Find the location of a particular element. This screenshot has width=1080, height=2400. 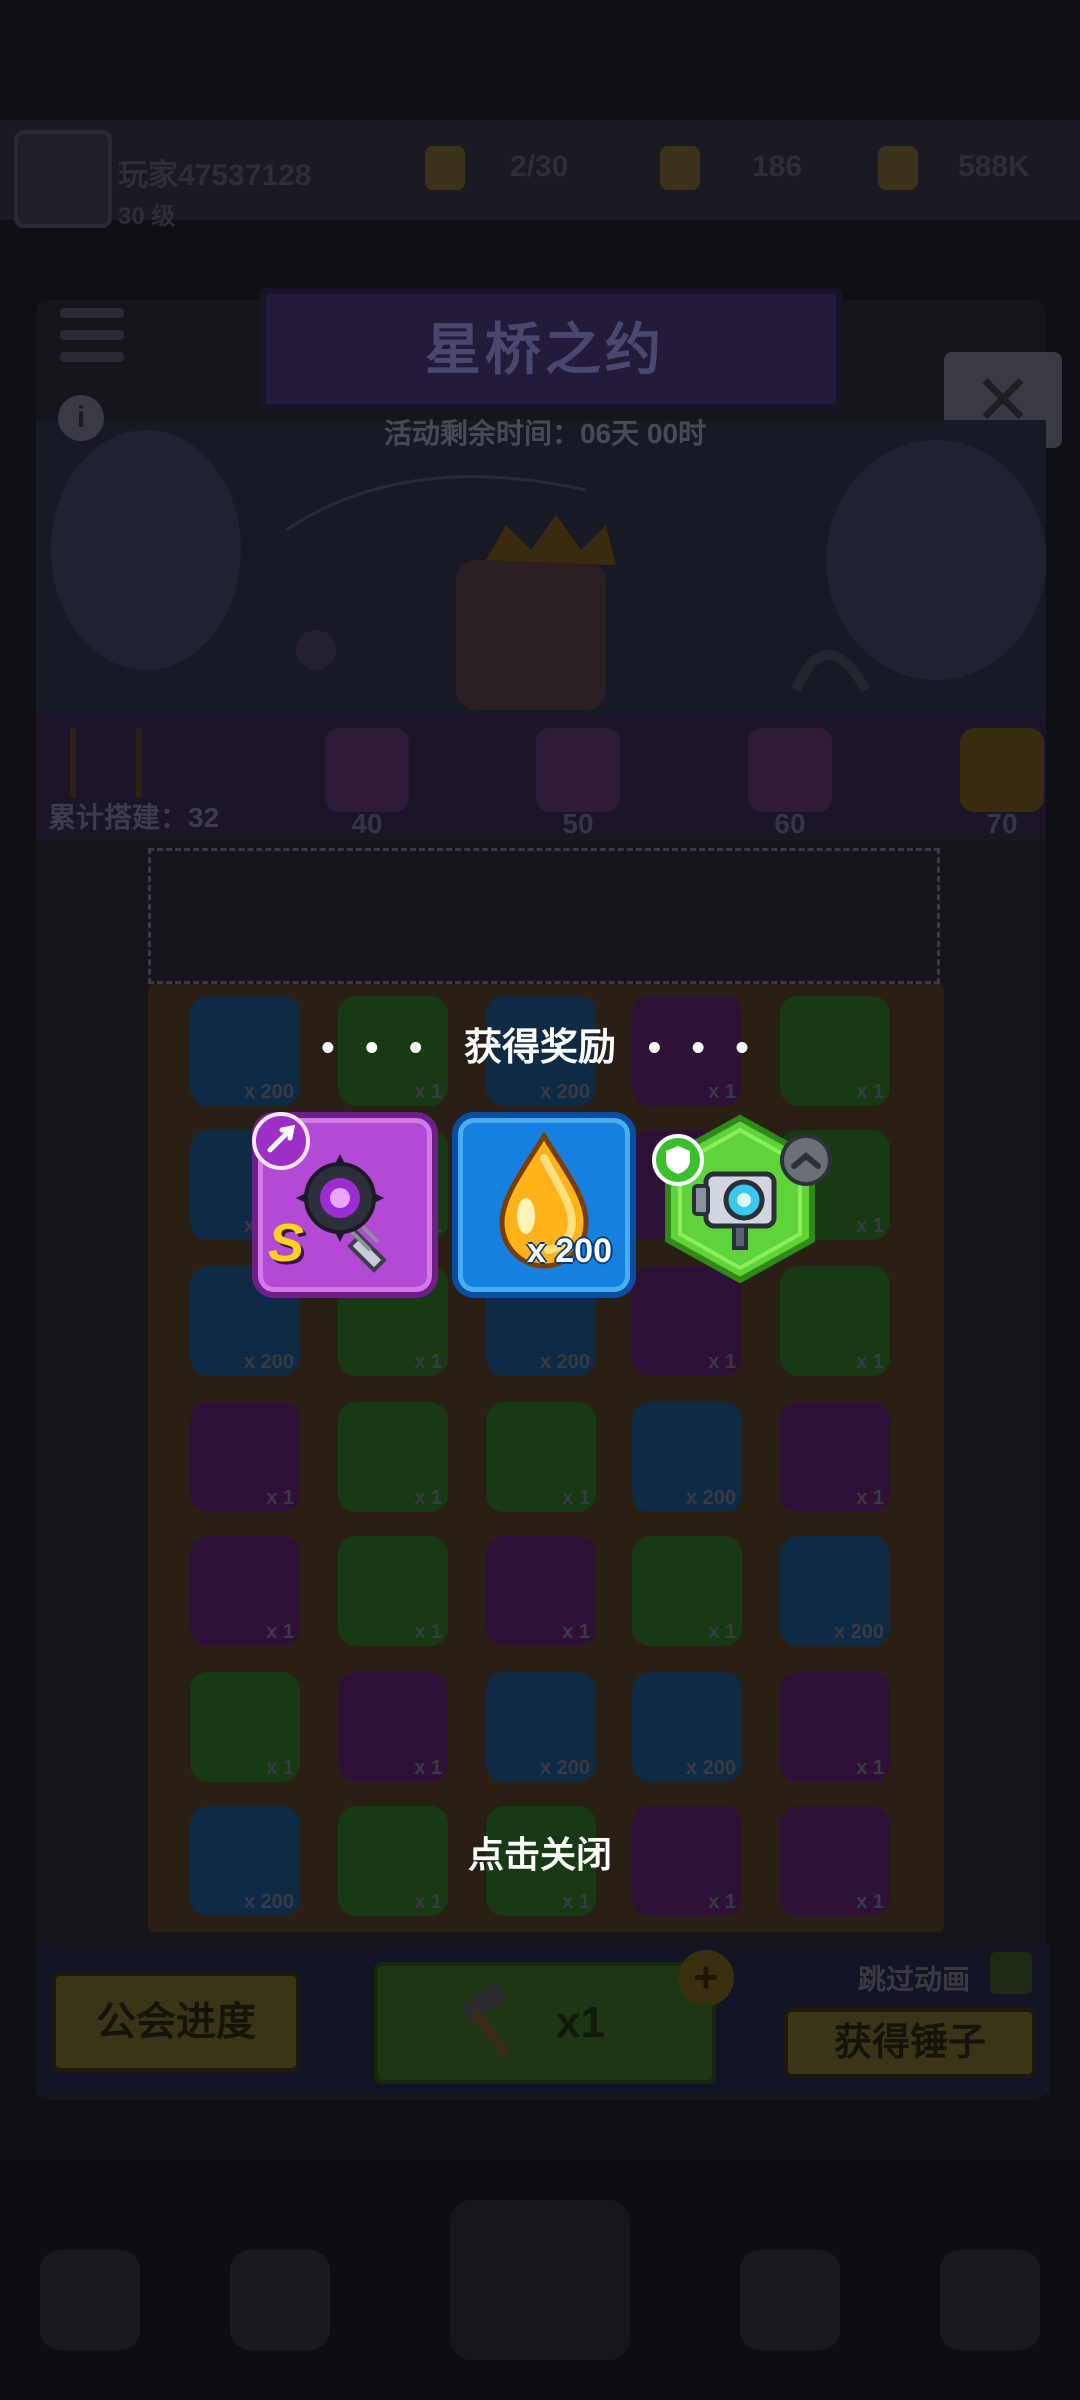

milestone-reward-bundle is located at coordinates (790, 770).